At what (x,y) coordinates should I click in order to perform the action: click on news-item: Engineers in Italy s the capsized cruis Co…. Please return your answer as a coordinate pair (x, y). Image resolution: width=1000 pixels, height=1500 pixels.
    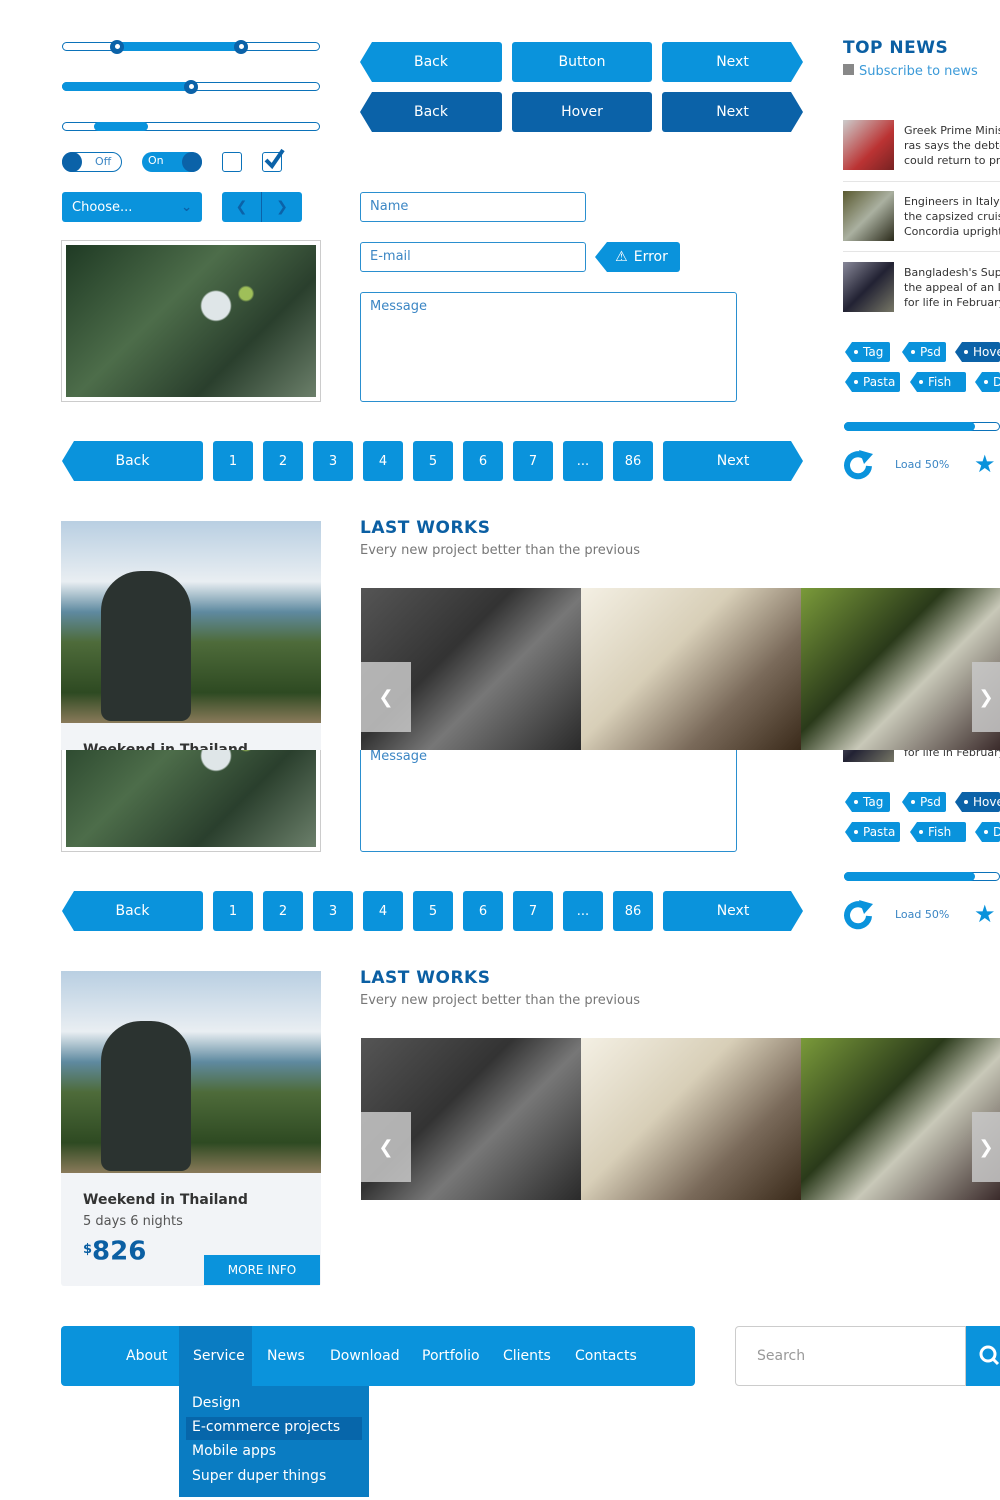
    Looking at the image, I should click on (952, 216).